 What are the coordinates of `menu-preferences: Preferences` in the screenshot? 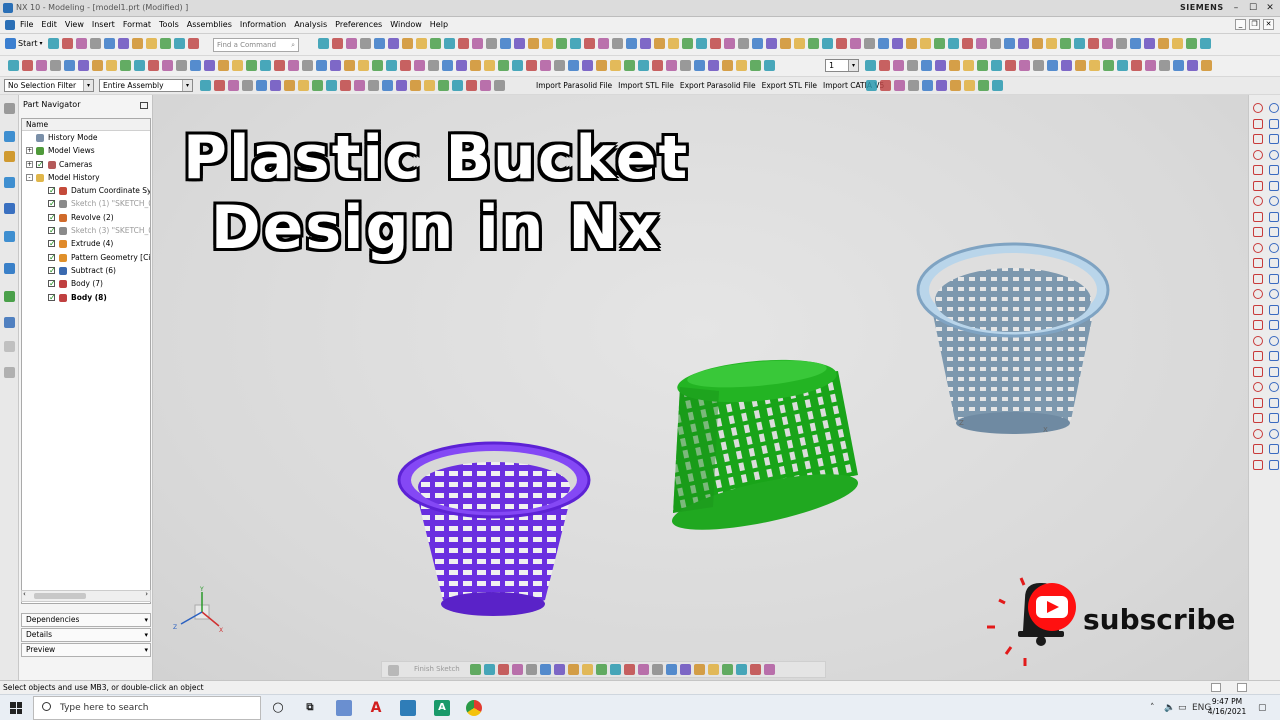 It's located at (358, 24).